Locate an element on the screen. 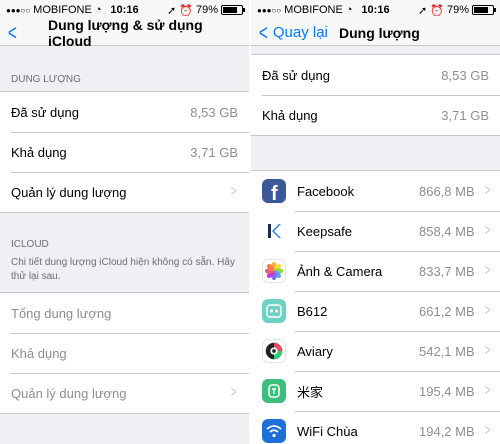 This screenshot has height=444, width=500. navigation-bar: < Quay lại Dung lượng is located at coordinates (375, 33).